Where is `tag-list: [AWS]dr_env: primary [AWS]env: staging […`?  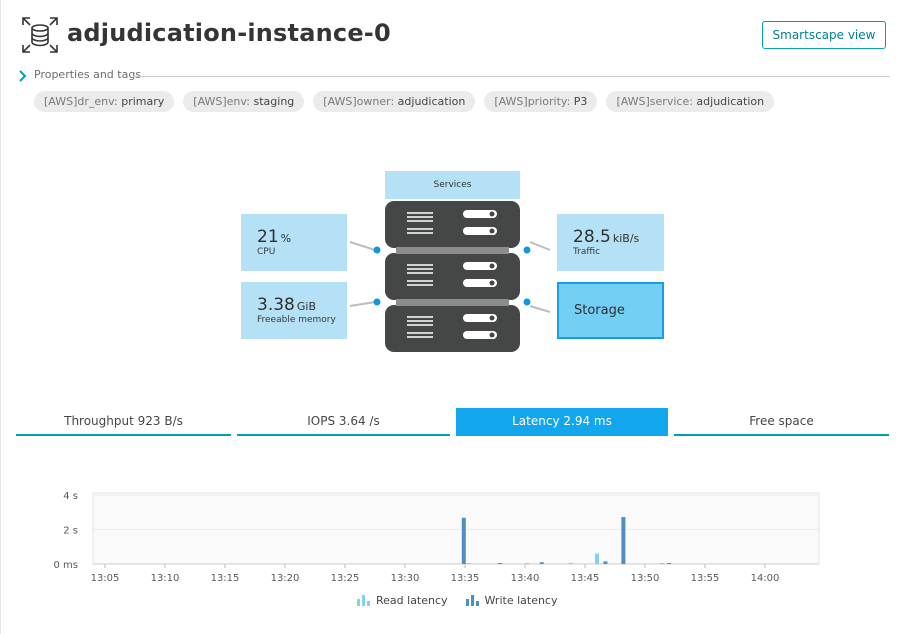 tag-list: [AWS]dr_env: primary [AWS]env: staging [… is located at coordinates (404, 101).